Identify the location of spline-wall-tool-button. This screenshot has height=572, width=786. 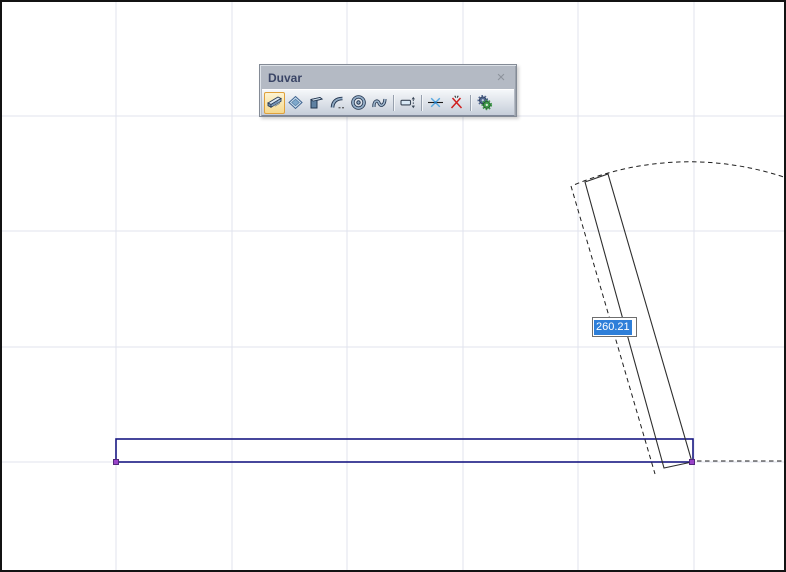
(379, 103).